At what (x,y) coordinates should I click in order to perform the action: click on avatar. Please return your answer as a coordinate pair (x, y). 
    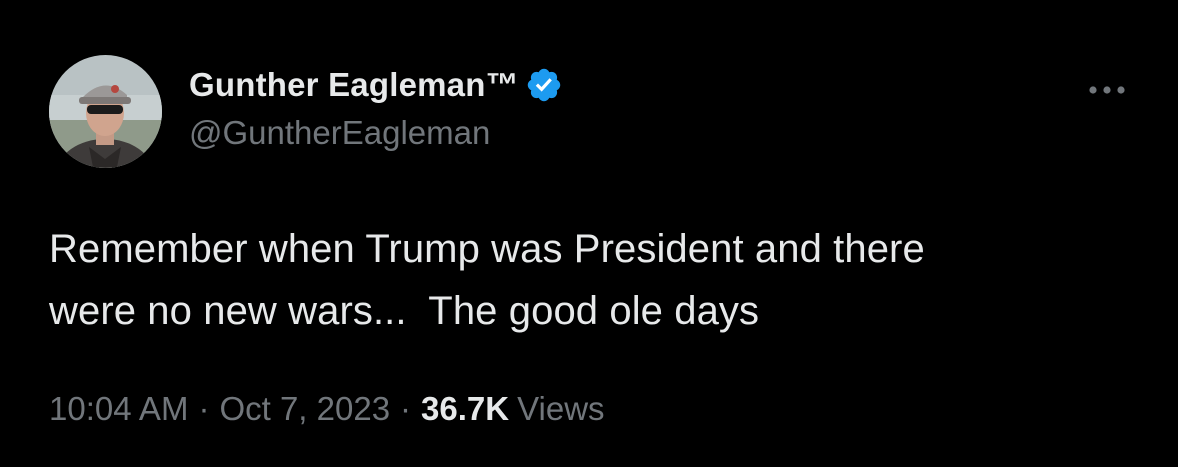
    Looking at the image, I should click on (105, 111).